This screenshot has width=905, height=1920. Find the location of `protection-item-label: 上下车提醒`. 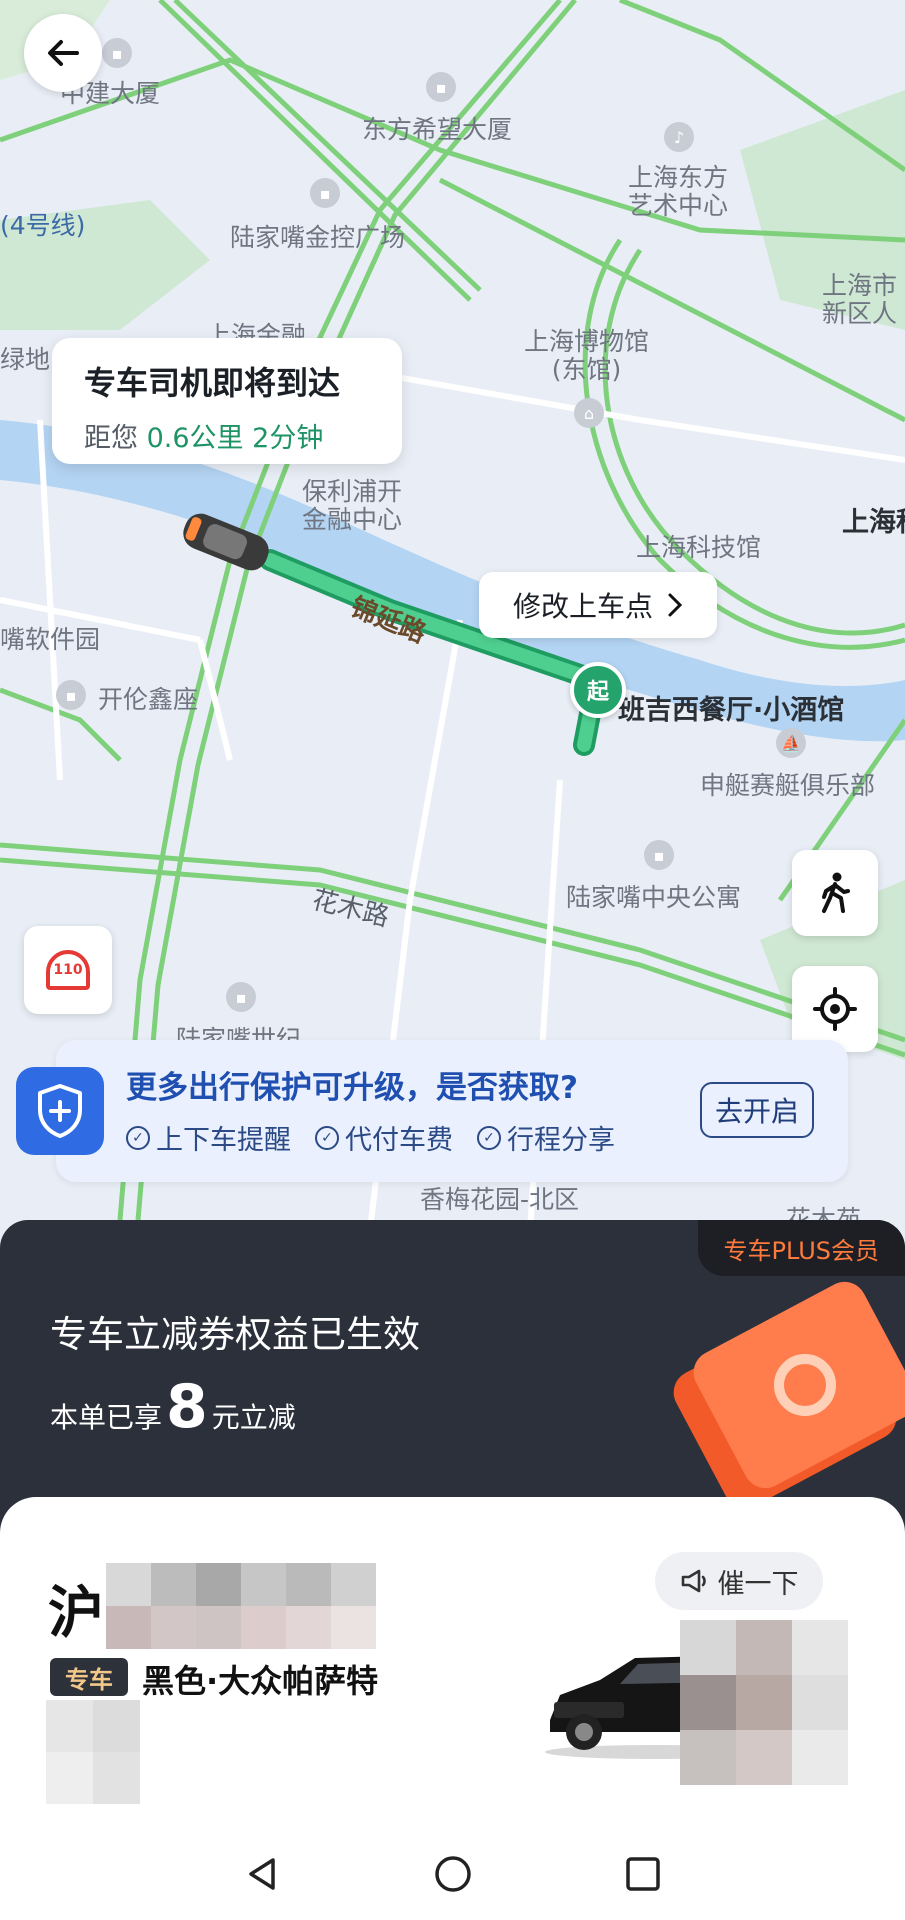

protection-item-label: 上下车提醒 is located at coordinates (223, 1140).